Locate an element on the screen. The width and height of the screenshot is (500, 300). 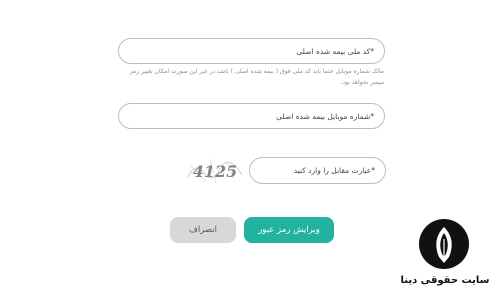
change-password-label: ویرایش رمز عبور is located at coordinates (289, 230).